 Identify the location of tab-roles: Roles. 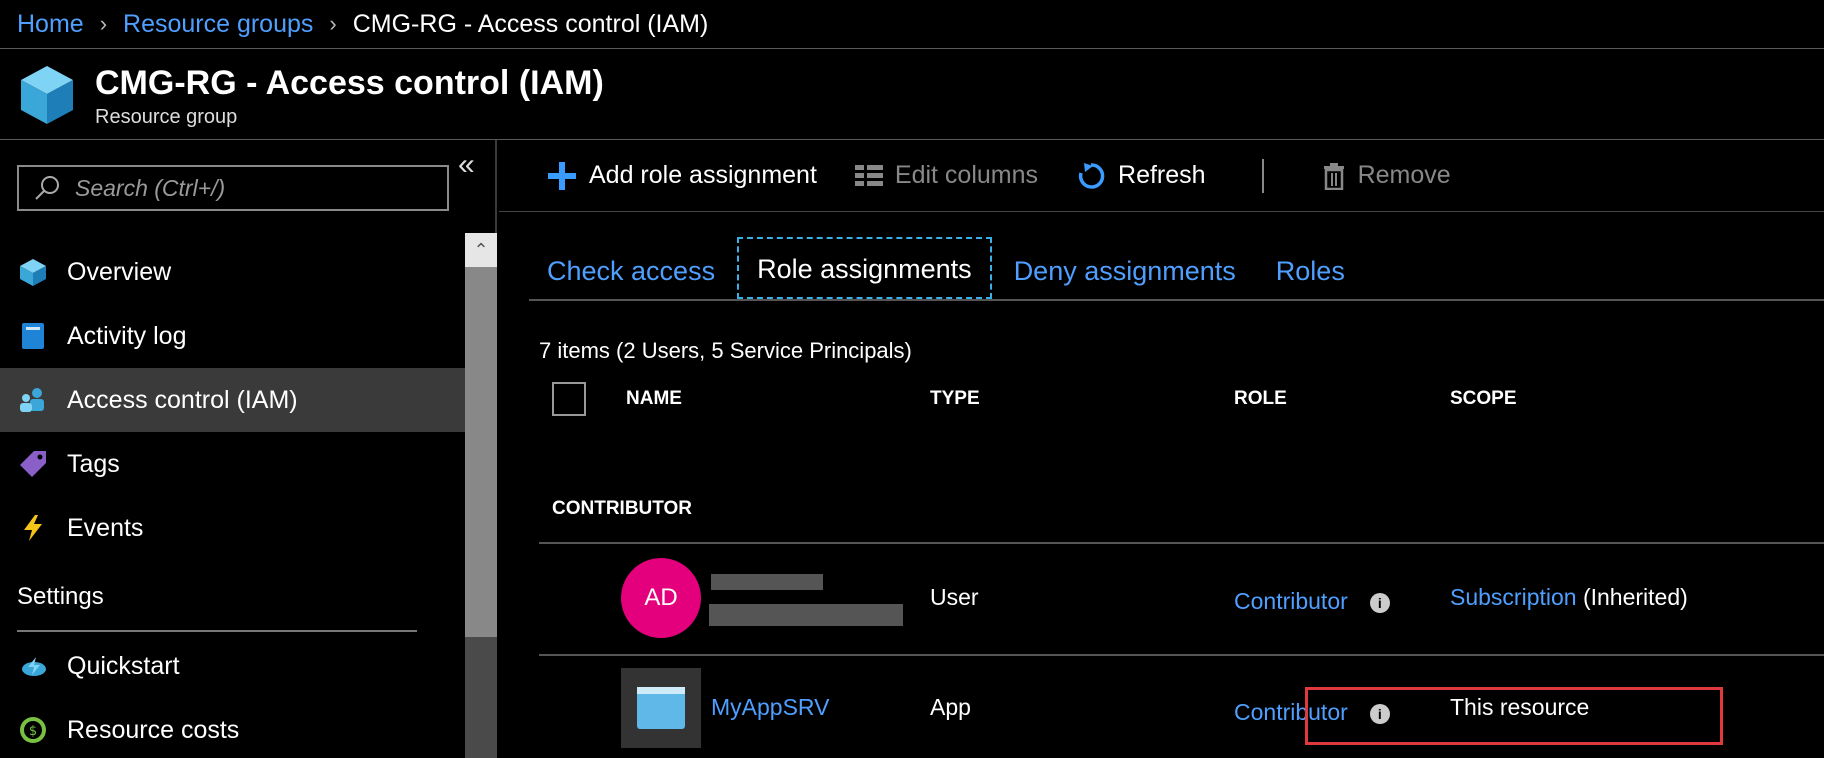
(1310, 269).